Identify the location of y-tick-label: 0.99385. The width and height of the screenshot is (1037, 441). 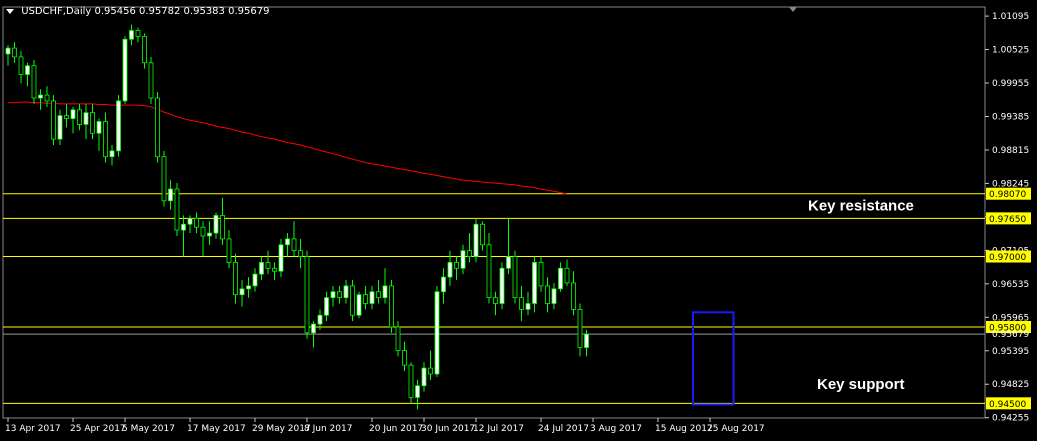
(1010, 118).